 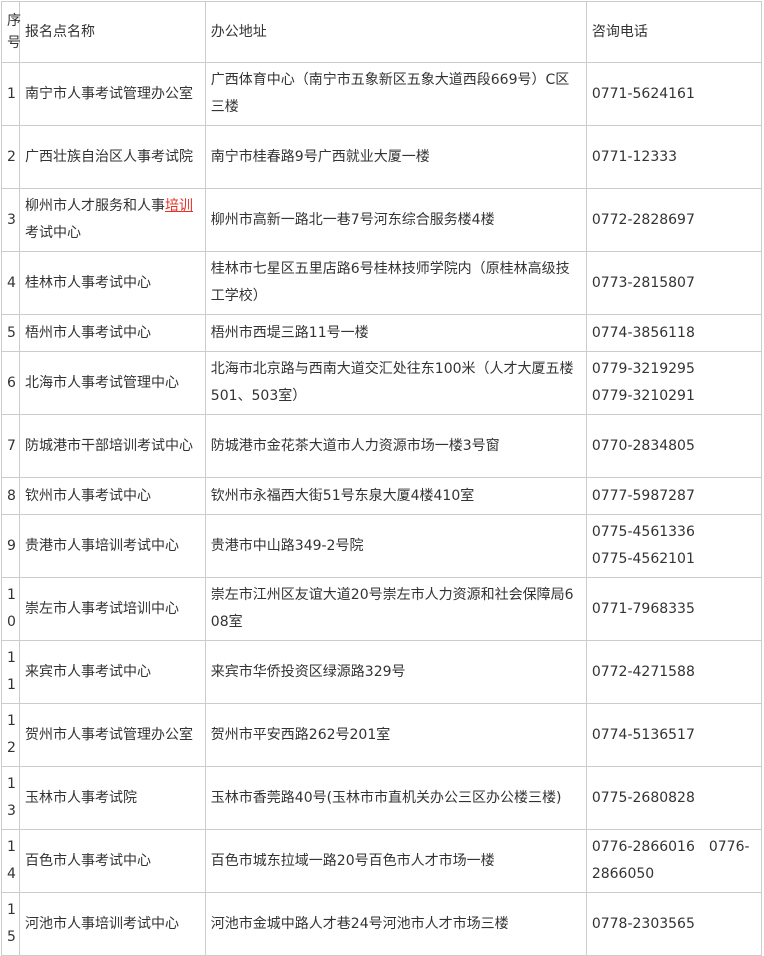 What do you see at coordinates (112, 220) in the screenshot?
I see `row-name: 柳州市人才服务和人事培训考试中心` at bounding box center [112, 220].